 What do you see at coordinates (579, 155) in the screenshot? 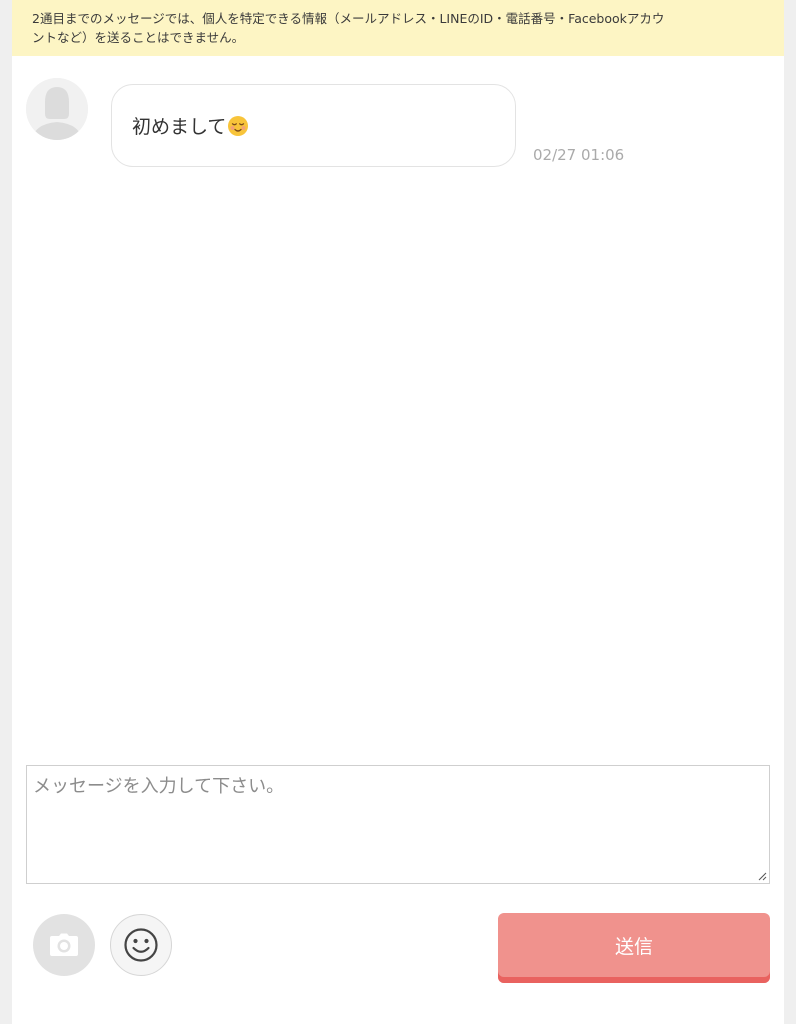
I see `message-timestamp: 02/27 01:06` at bounding box center [579, 155].